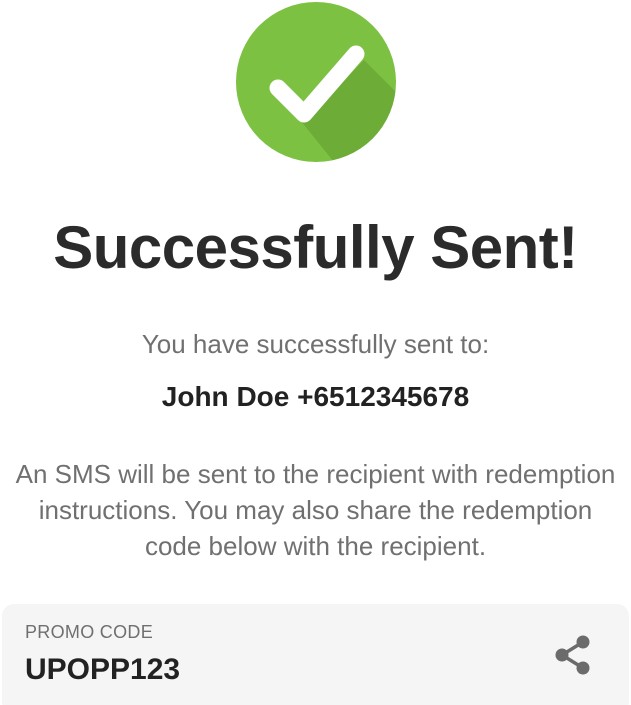  What do you see at coordinates (315, 344) in the screenshot?
I see `sent-to-label: You have successfully sent to:` at bounding box center [315, 344].